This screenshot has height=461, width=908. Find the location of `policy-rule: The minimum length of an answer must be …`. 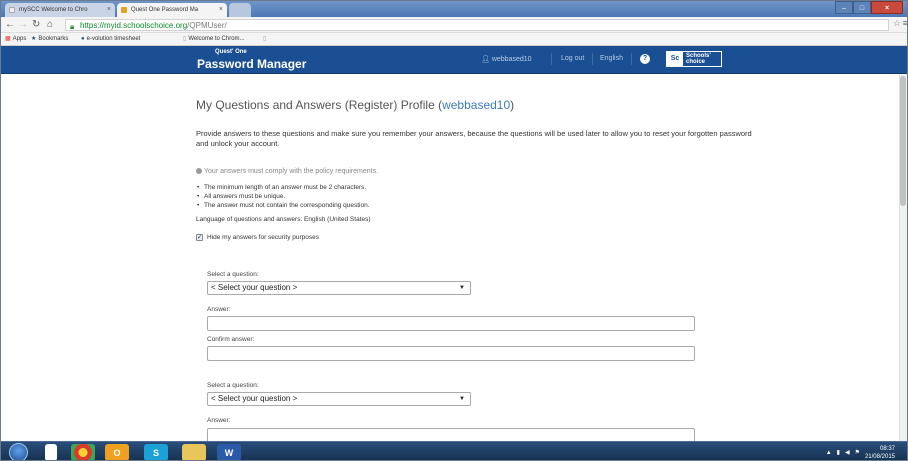

policy-rule: The minimum length of an answer must be … is located at coordinates (283, 187).